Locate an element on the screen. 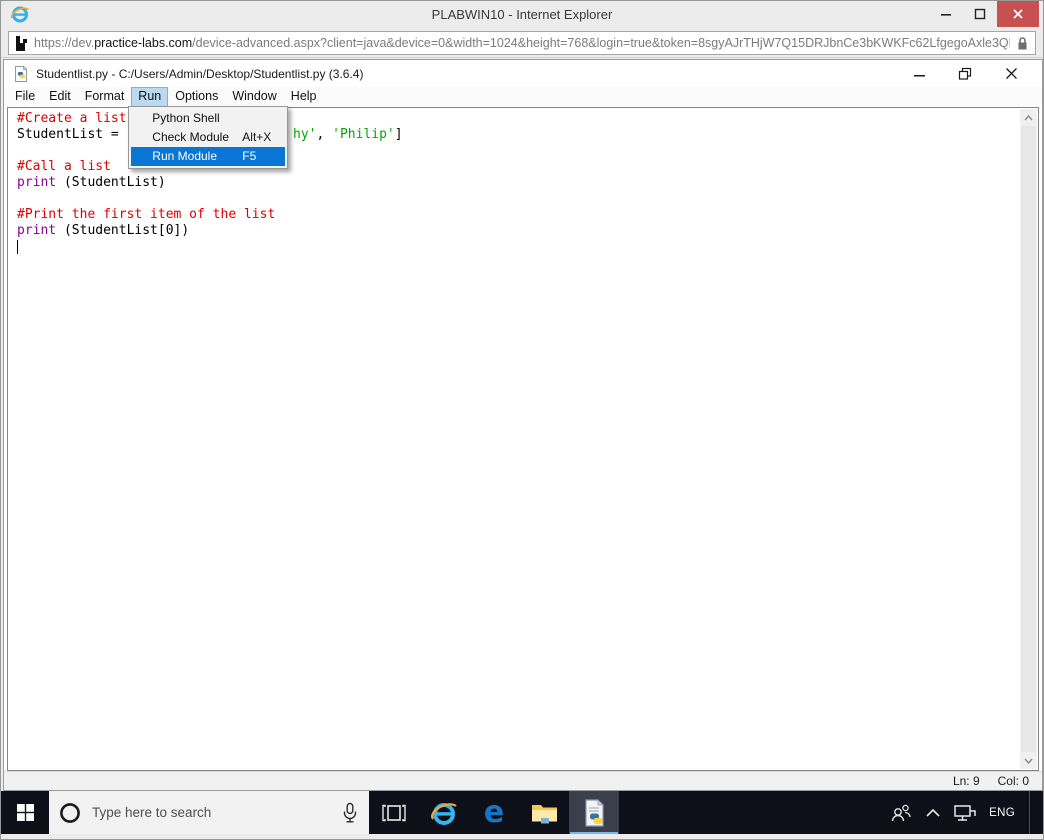 Image resolution: width=1044 pixels, height=840 pixels. start-button is located at coordinates (25, 812).